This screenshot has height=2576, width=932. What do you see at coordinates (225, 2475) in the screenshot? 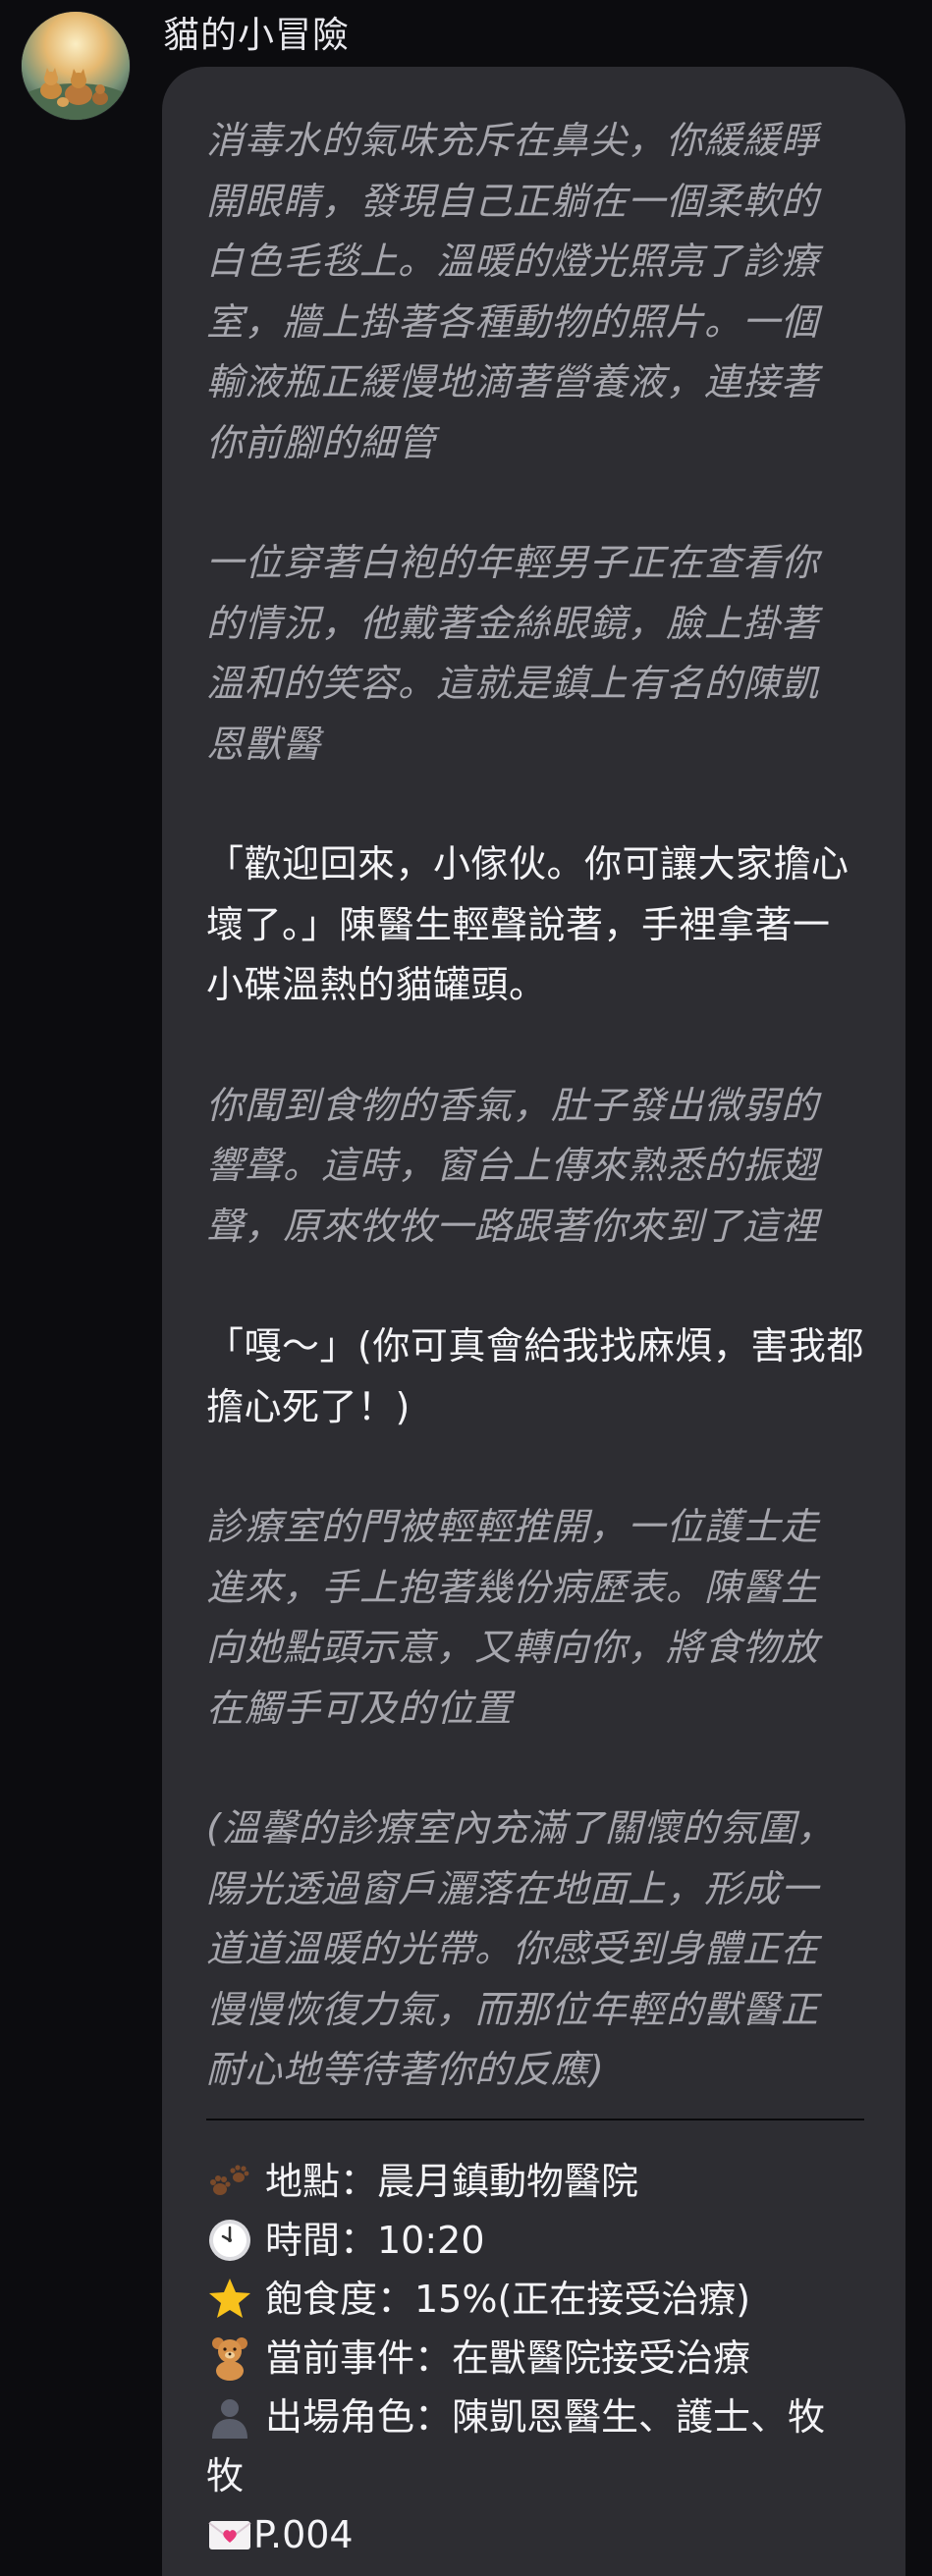
I see `status-characters-continued: 牧` at bounding box center [225, 2475].